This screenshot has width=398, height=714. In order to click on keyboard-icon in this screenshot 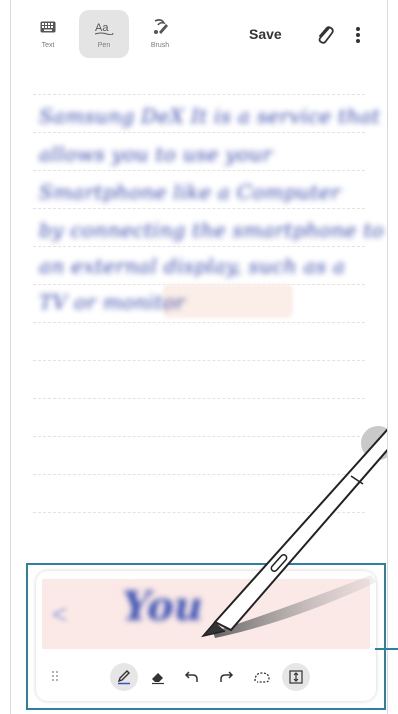, I will do `click(48, 27)`.